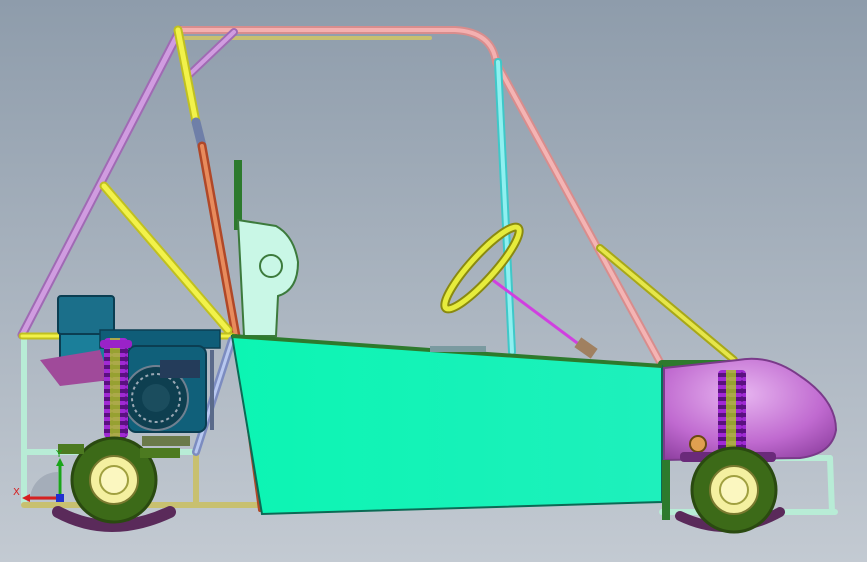 The height and width of the screenshot is (562, 867). Describe the element at coordinates (59, 454) in the screenshot. I see `triad-y-label: Y` at that location.